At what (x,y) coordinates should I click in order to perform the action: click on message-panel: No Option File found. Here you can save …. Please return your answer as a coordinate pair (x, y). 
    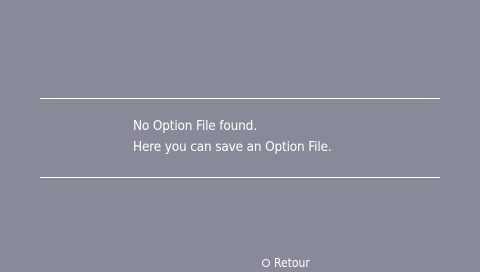
    Looking at the image, I should click on (232, 137).